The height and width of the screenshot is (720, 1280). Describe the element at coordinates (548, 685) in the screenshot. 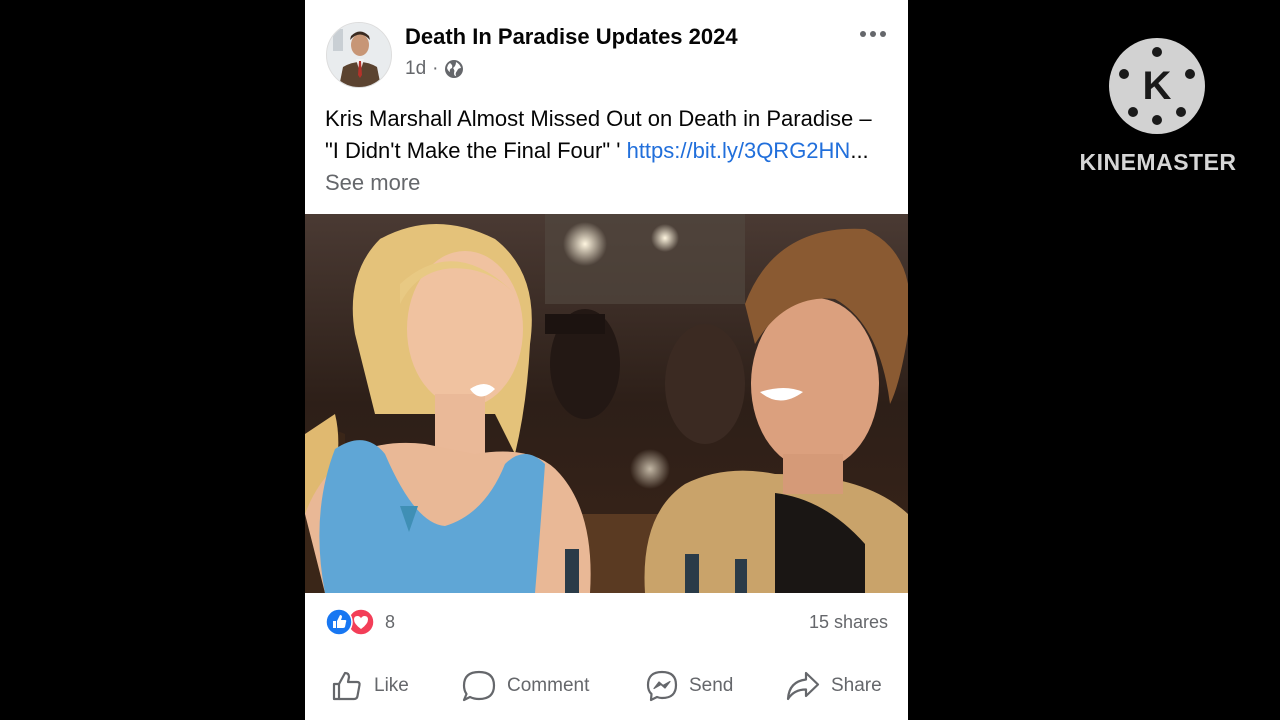

I see `comment-label: Comment` at that location.